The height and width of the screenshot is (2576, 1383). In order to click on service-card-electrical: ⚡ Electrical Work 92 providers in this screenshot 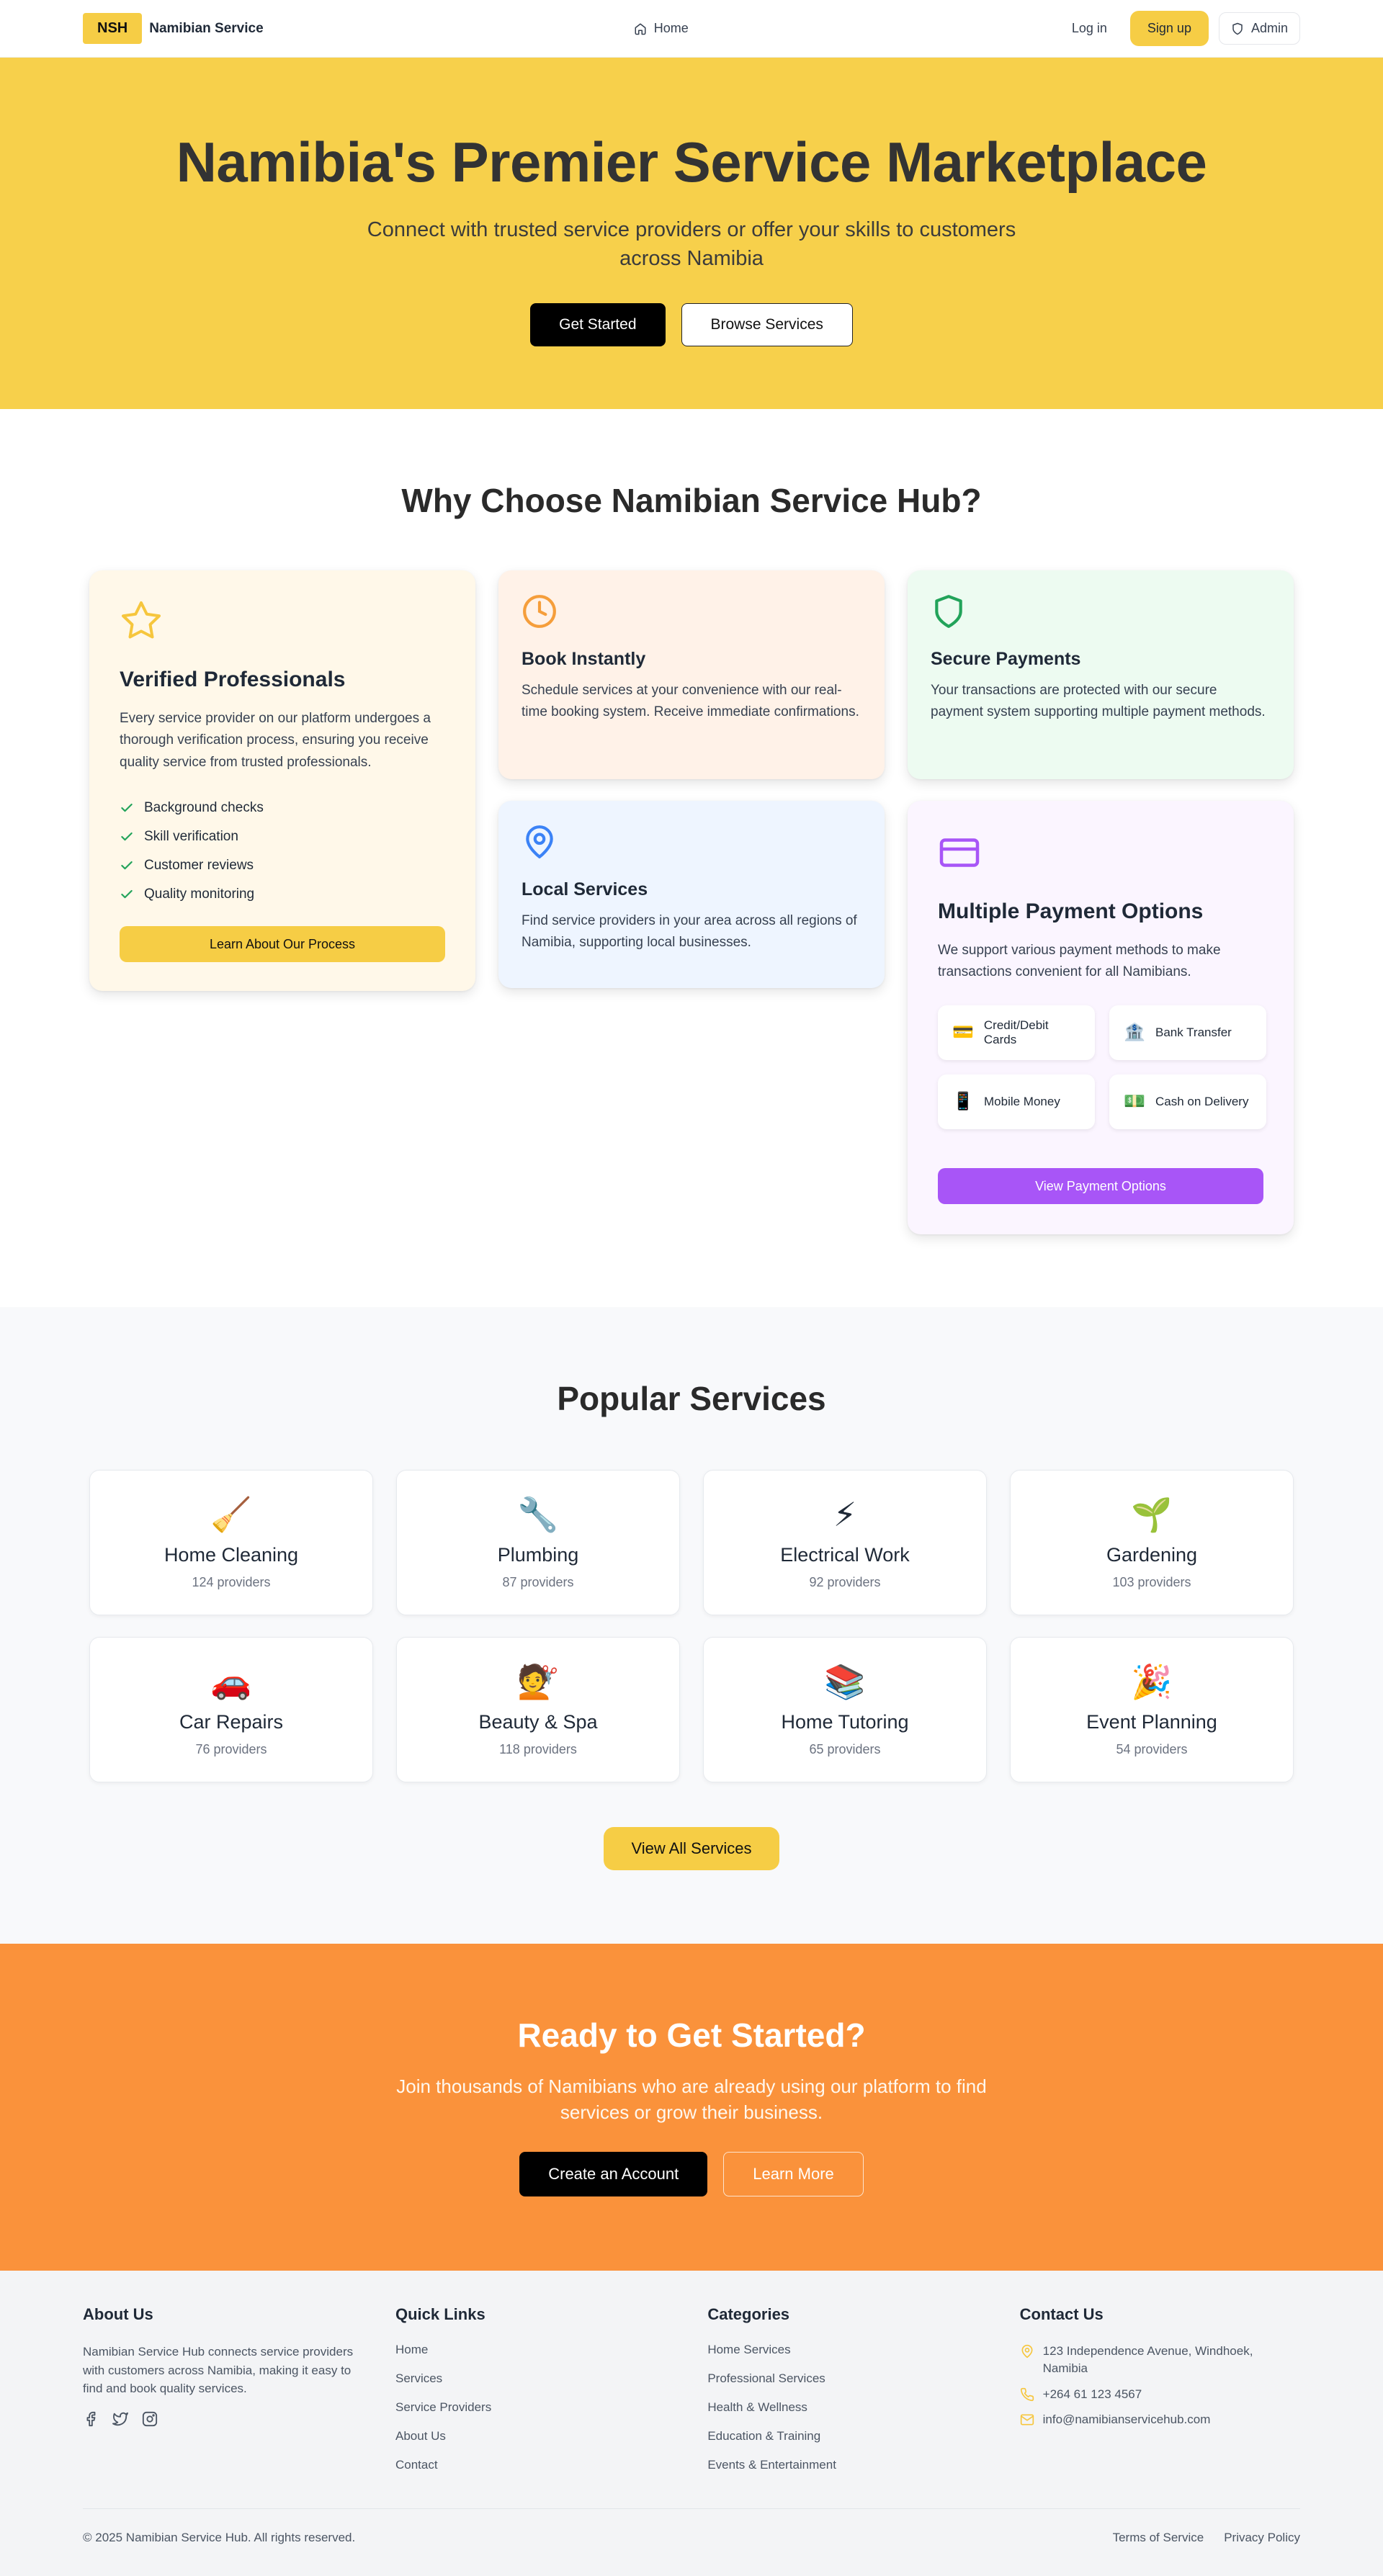, I will do `click(845, 1542)`.